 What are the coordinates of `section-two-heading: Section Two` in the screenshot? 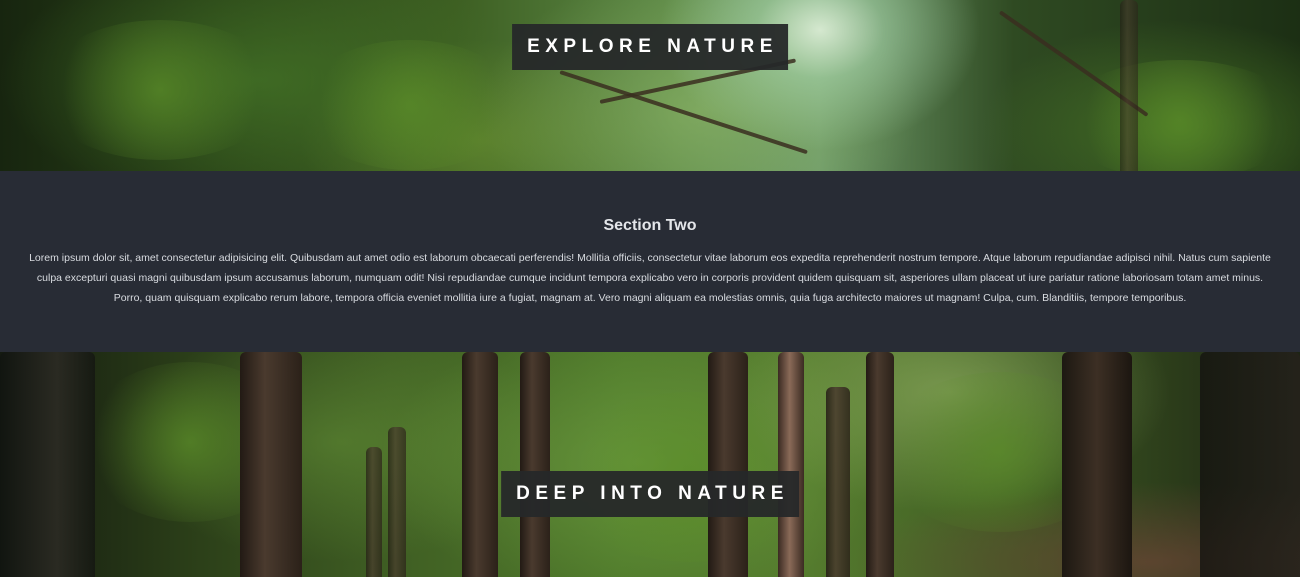 It's located at (650, 225).